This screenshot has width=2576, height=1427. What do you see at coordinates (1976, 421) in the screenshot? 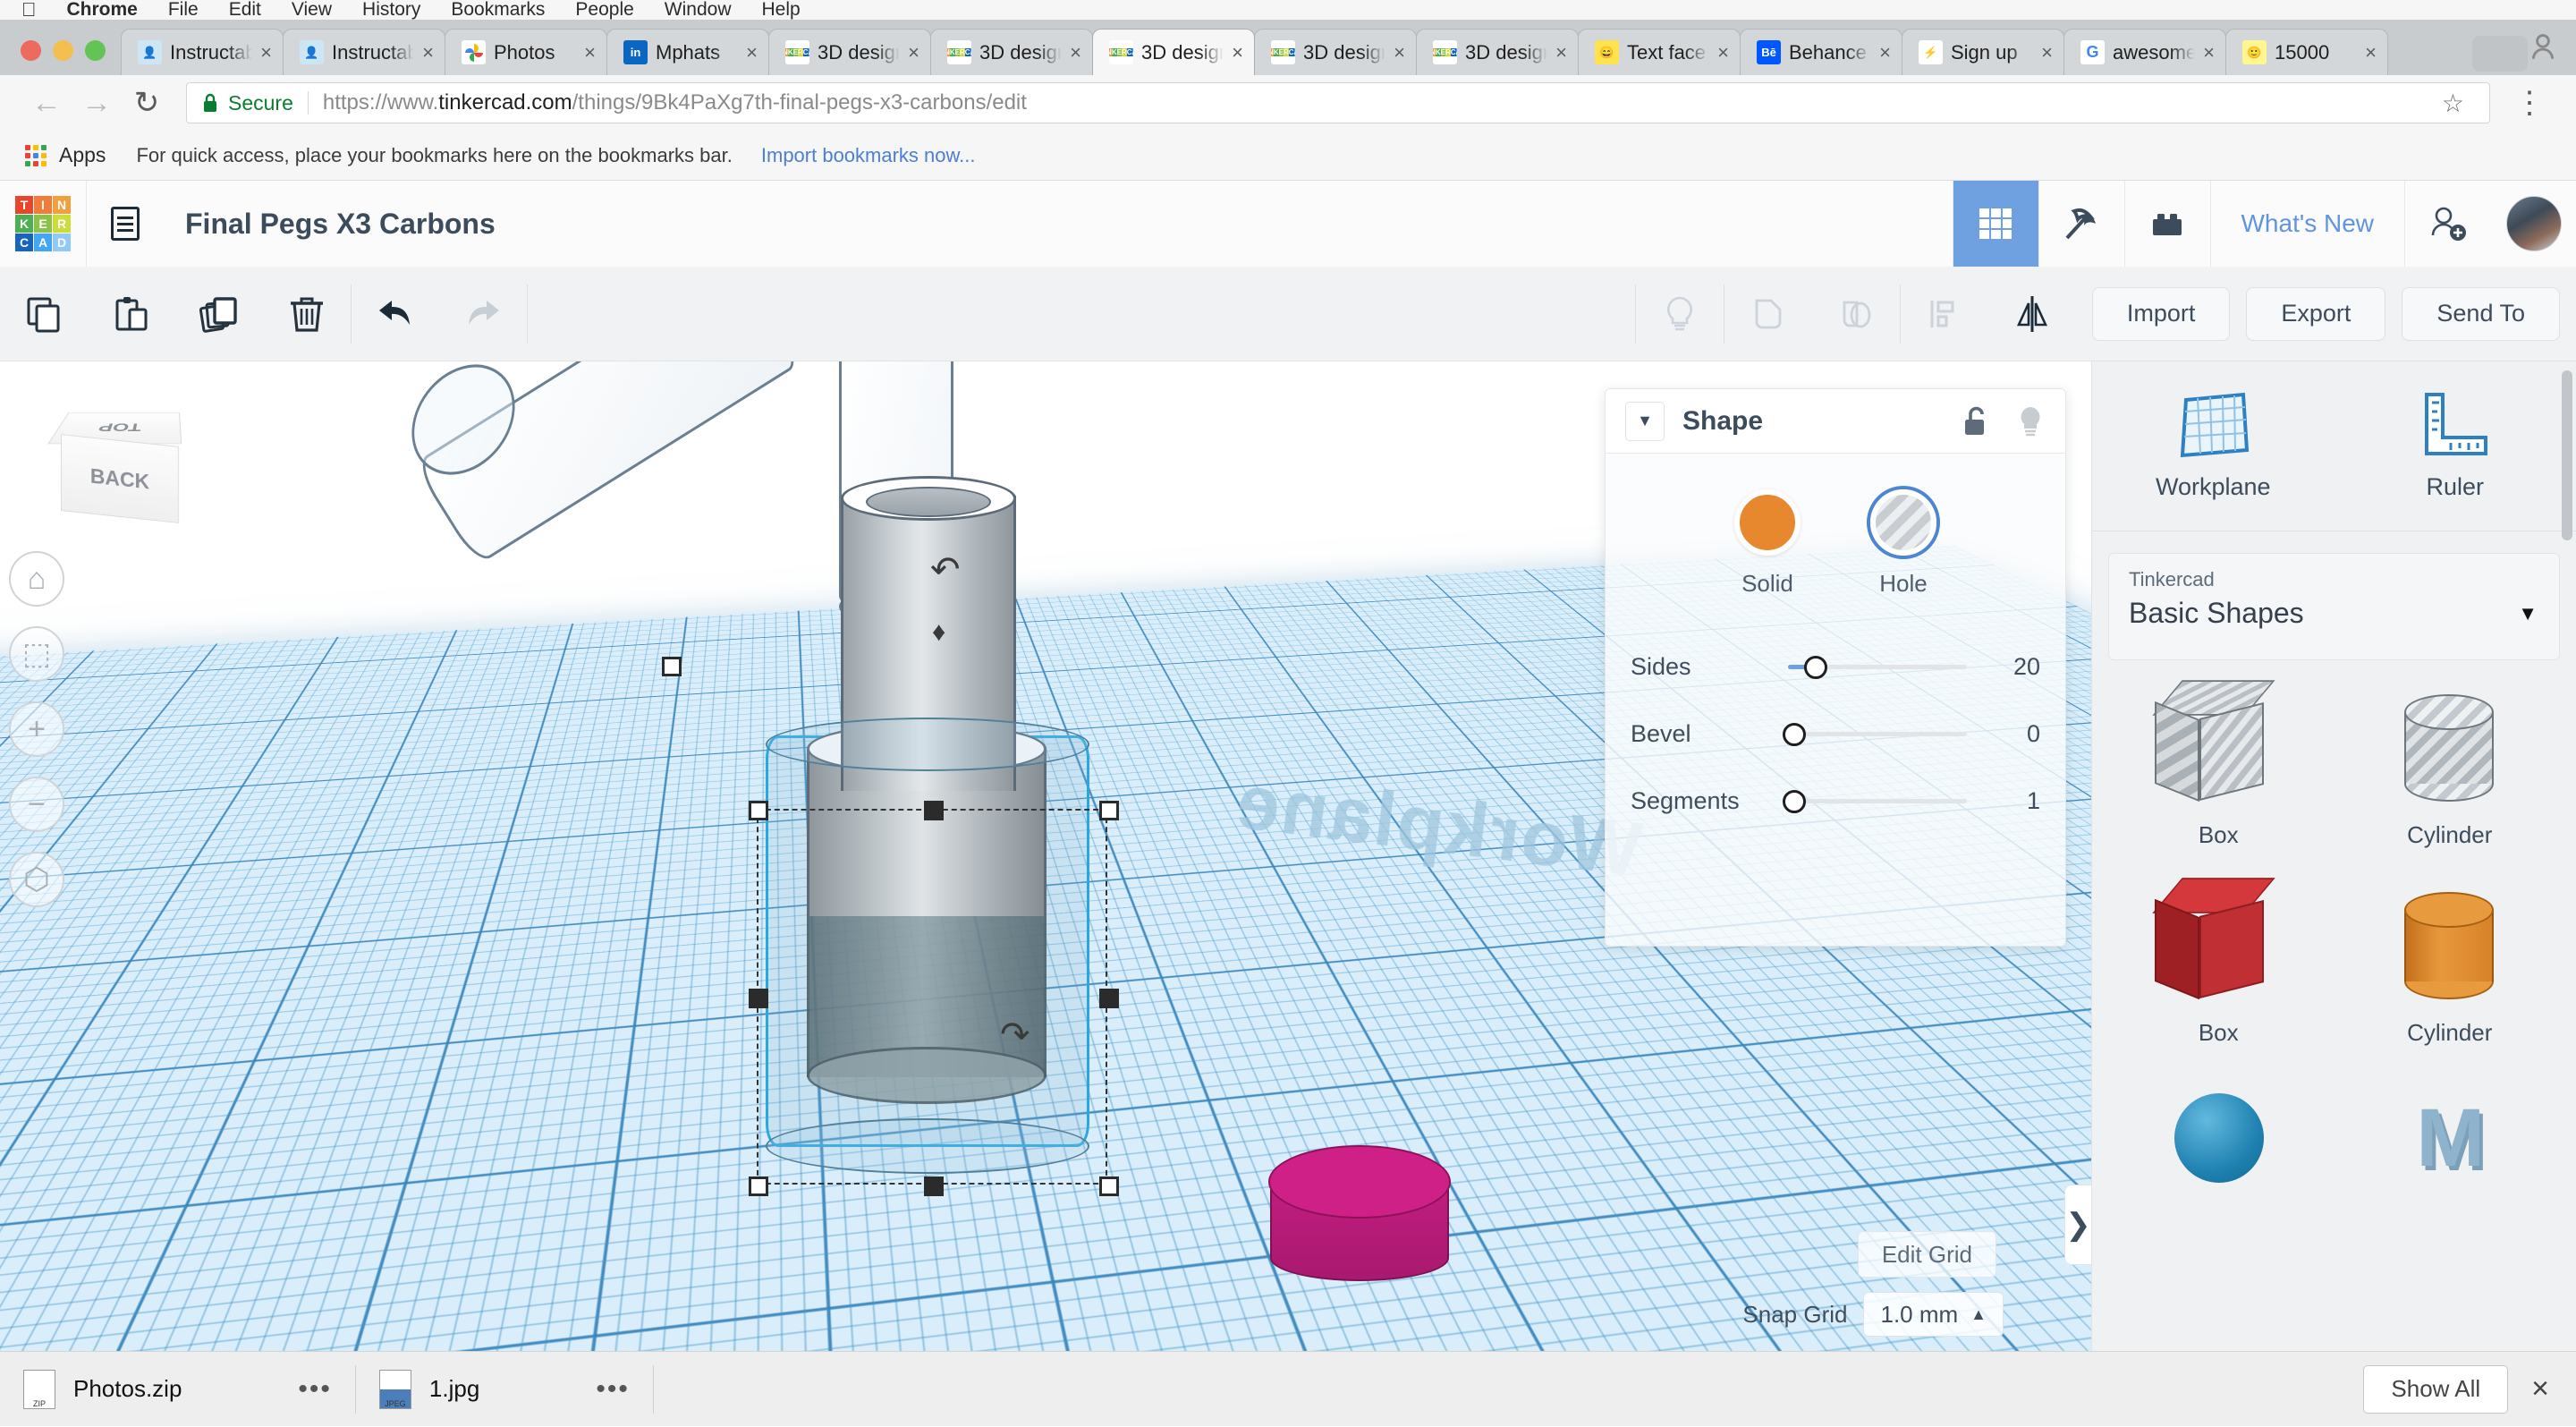
I see `unlock-icon` at bounding box center [1976, 421].